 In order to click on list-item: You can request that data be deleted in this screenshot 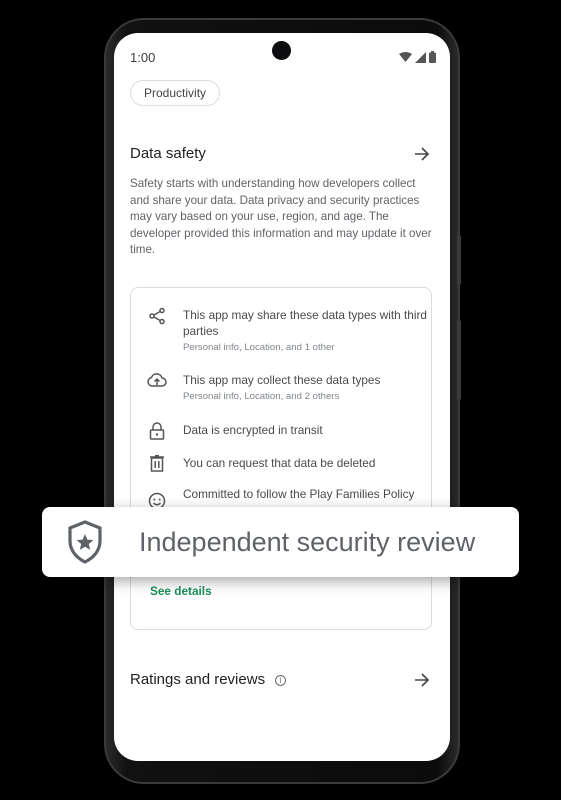, I will do `click(281, 463)`.